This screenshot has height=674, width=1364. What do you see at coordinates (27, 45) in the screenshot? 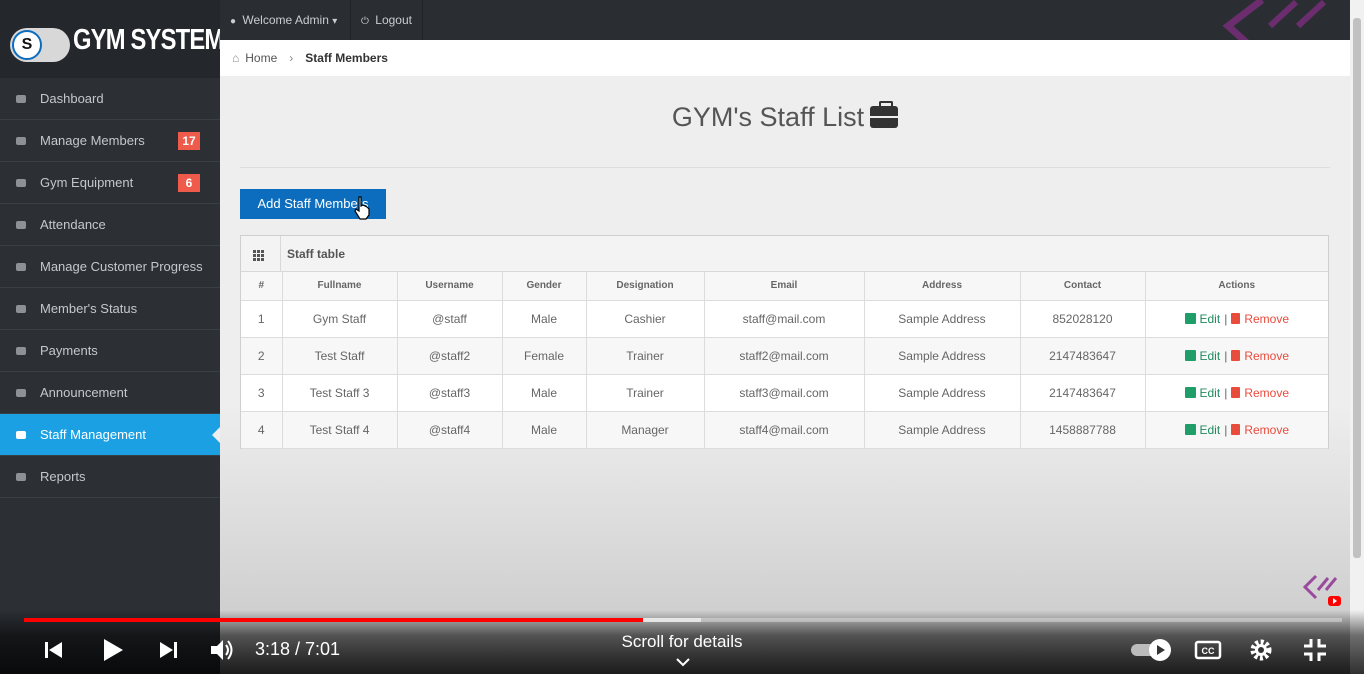
I see `logo-toggle-knob: S` at bounding box center [27, 45].